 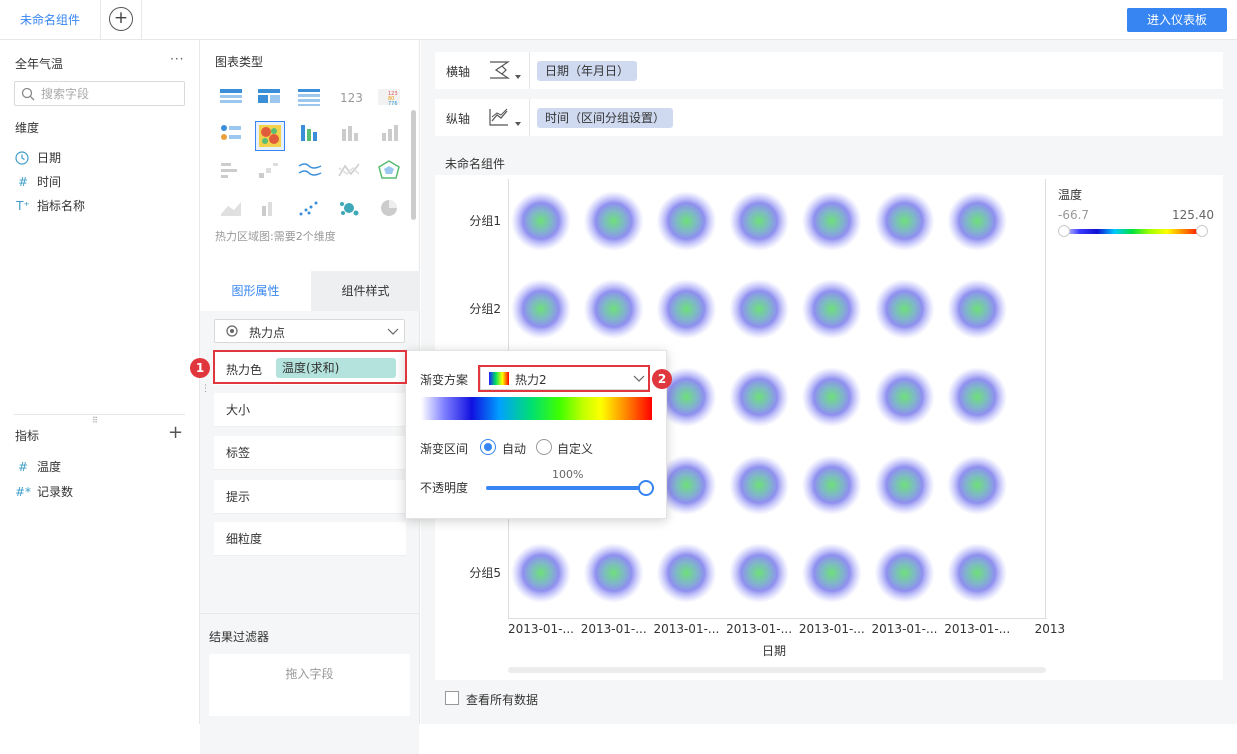 What do you see at coordinates (50, 205) in the screenshot?
I see `dimension-item-metric-name: T⁺ 指标名称` at bounding box center [50, 205].